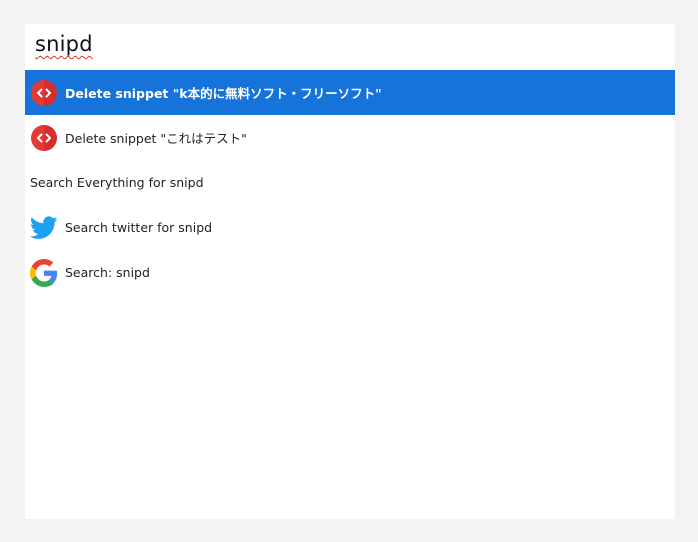  What do you see at coordinates (139, 227) in the screenshot?
I see `result-label: Search twitter for snipd` at bounding box center [139, 227].